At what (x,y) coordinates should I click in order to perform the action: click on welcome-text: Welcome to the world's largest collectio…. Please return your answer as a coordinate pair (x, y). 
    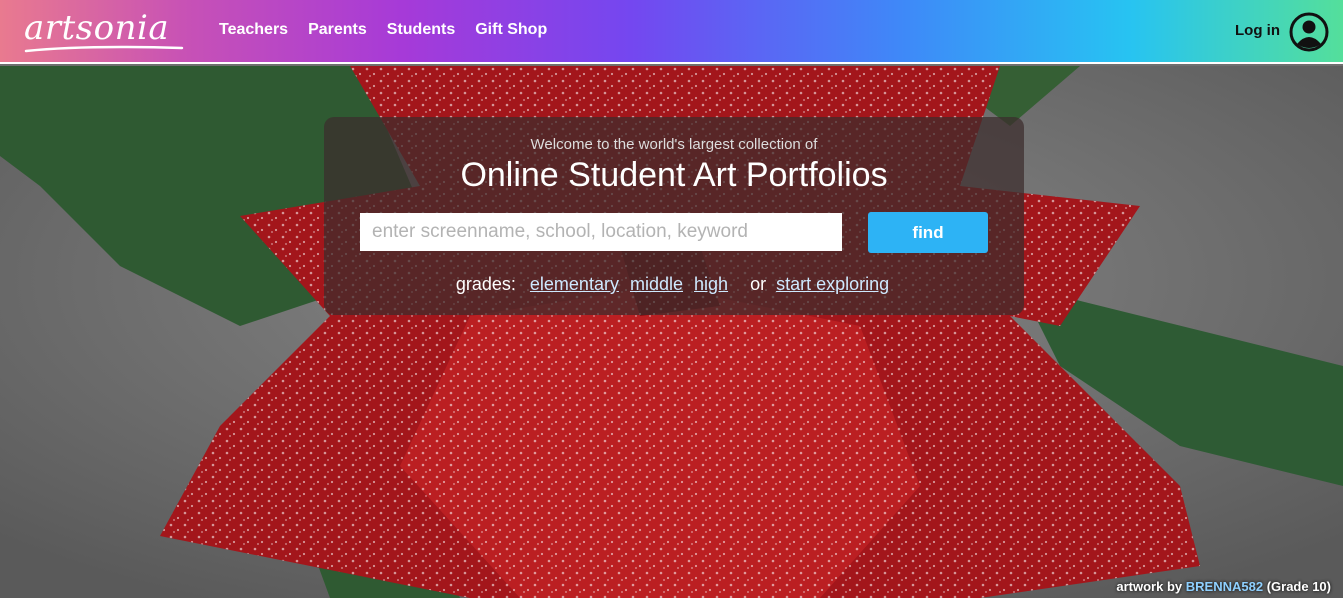
    Looking at the image, I should click on (674, 144).